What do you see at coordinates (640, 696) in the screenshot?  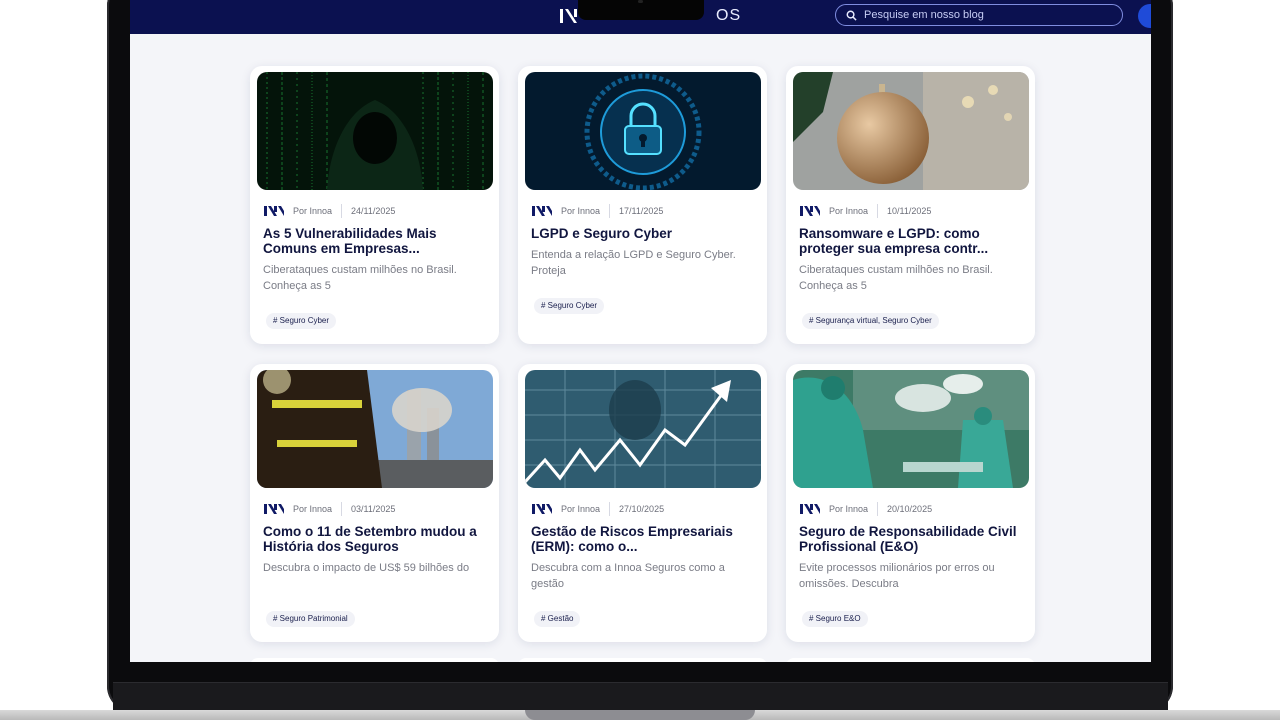 I see `laptop-bezel` at bounding box center [640, 696].